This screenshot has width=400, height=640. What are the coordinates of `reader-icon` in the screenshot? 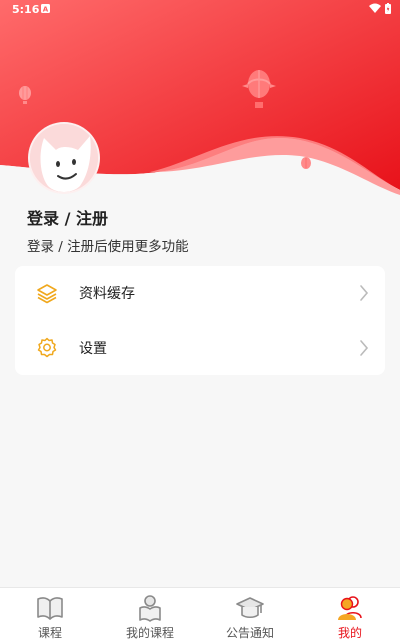 It's located at (150, 608).